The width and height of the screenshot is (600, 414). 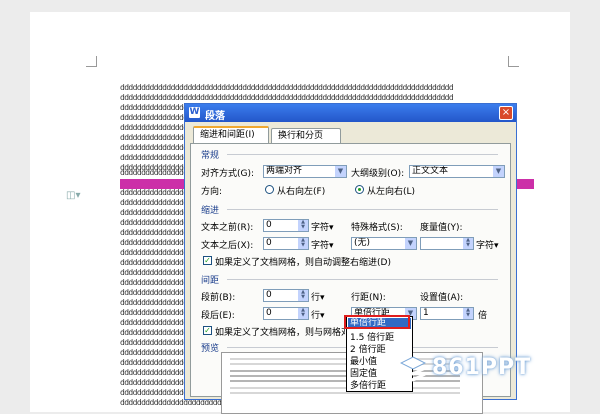 What do you see at coordinates (322, 226) in the screenshot?
I see `indent-before-unit: 字符▾` at bounding box center [322, 226].